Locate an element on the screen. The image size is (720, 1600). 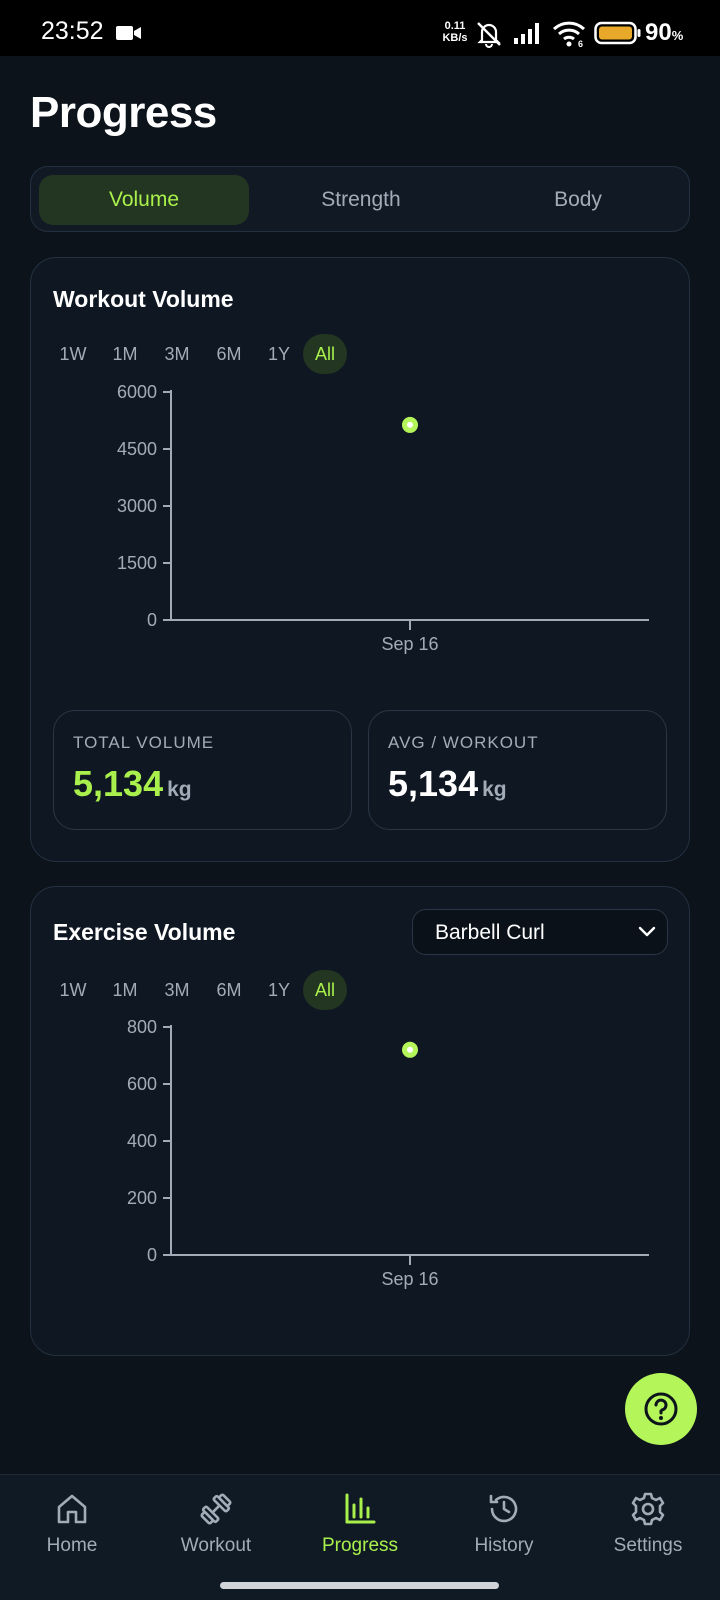
y-tick-label: 400 is located at coordinates (142, 1141).